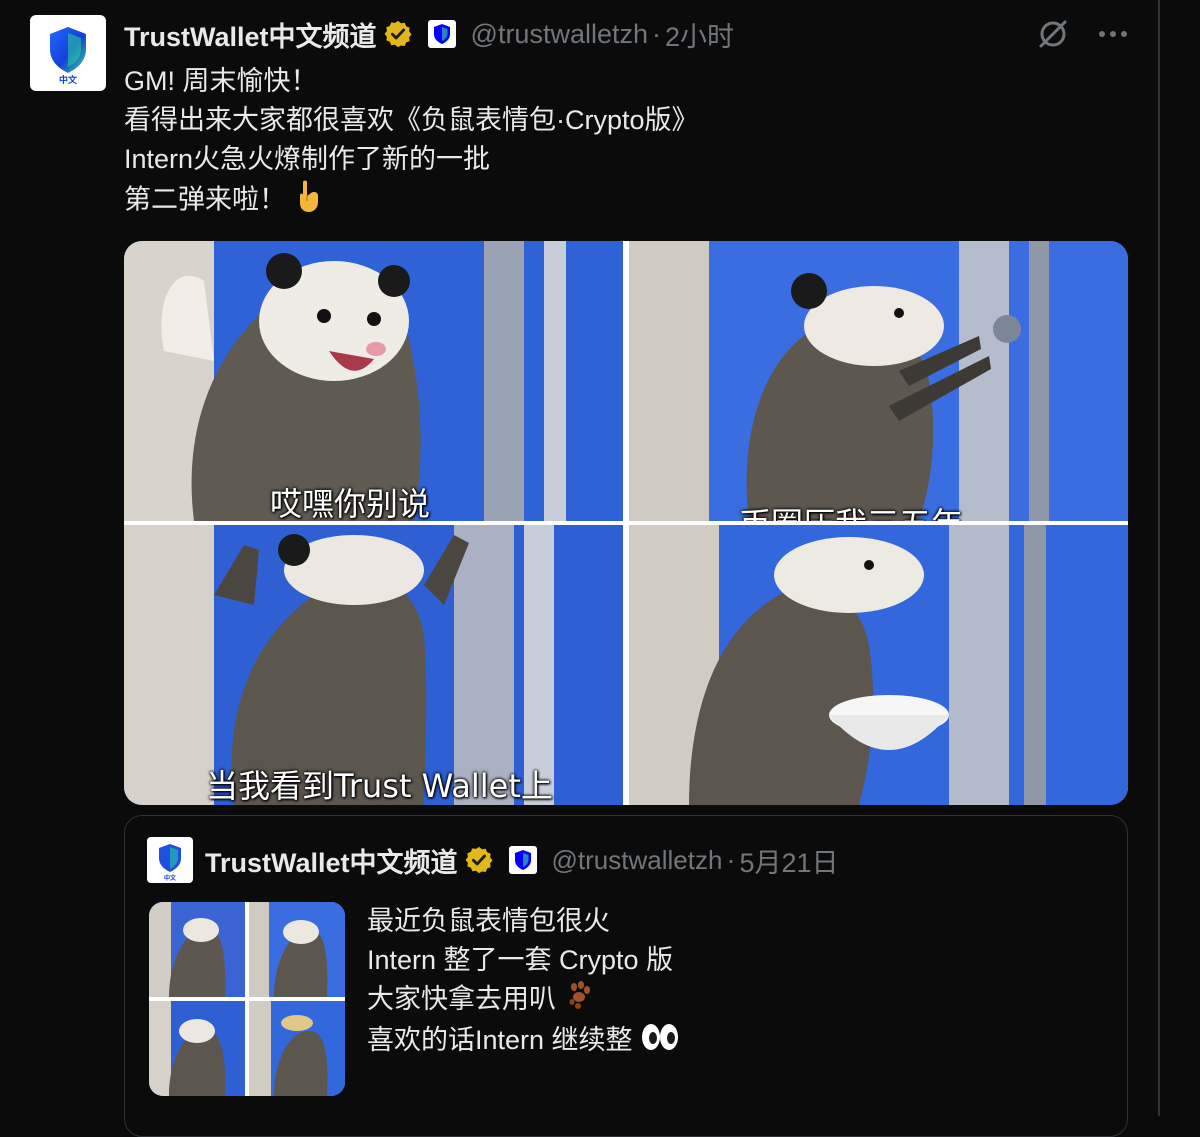 The image size is (1200, 1137). I want to click on quoted-line-4: 喜欢的话Intern 继续整, so click(523, 1041).